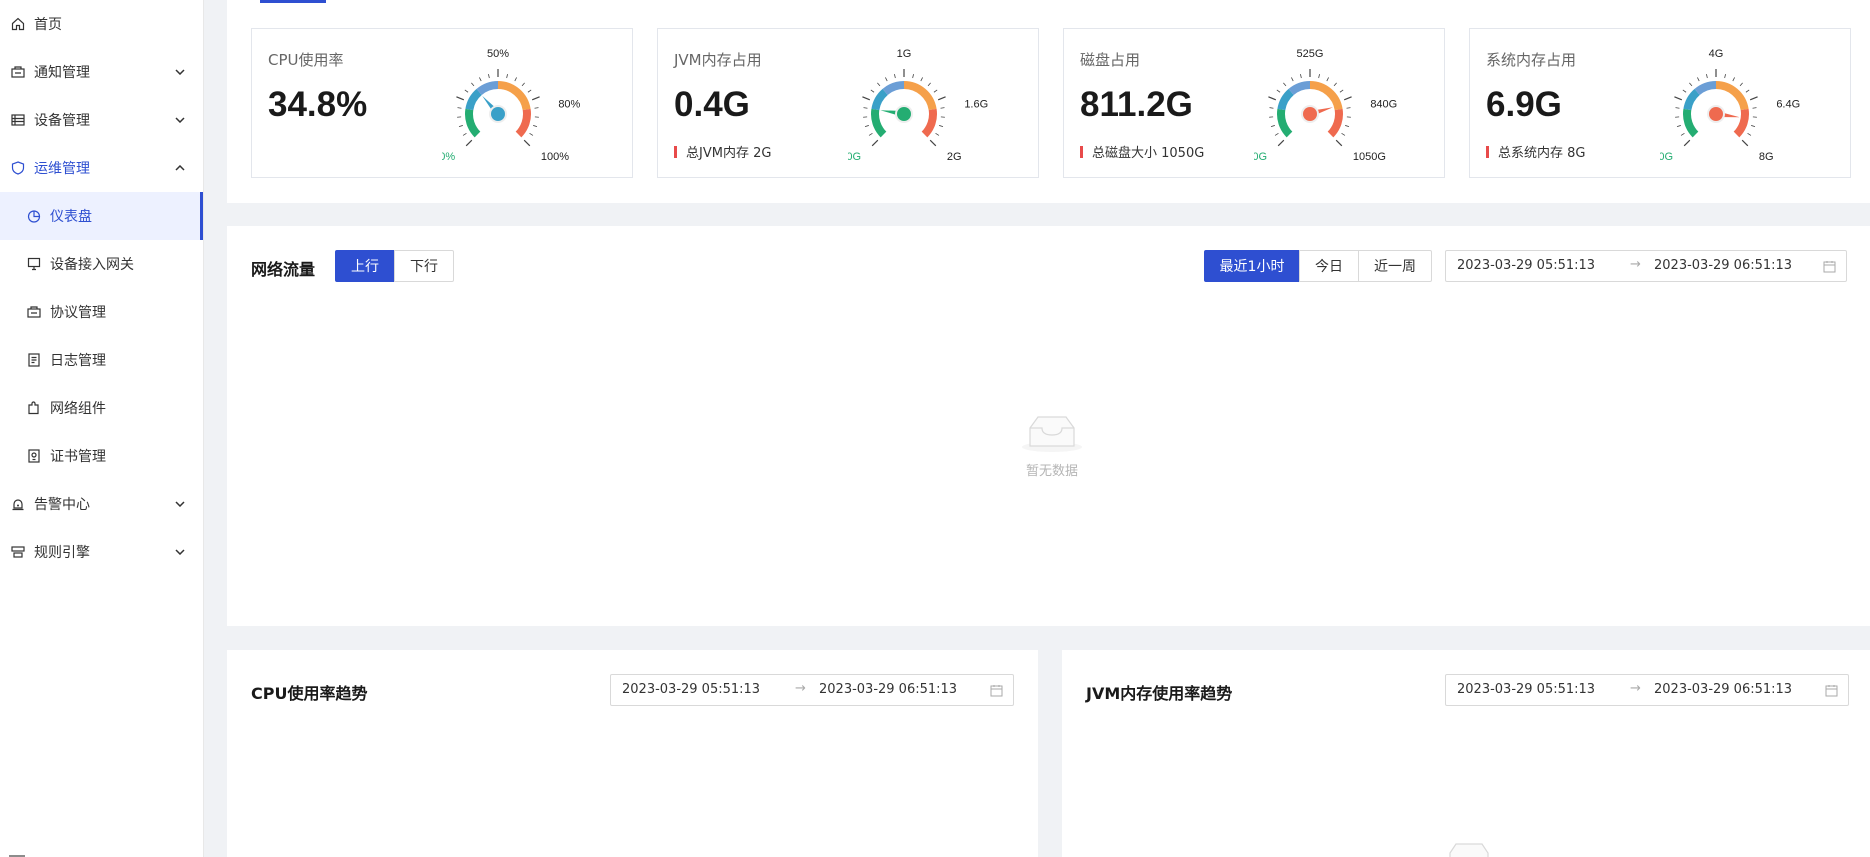 The width and height of the screenshot is (1870, 857). What do you see at coordinates (101, 24) in the screenshot?
I see `sidebar-item-home: 首页` at bounding box center [101, 24].